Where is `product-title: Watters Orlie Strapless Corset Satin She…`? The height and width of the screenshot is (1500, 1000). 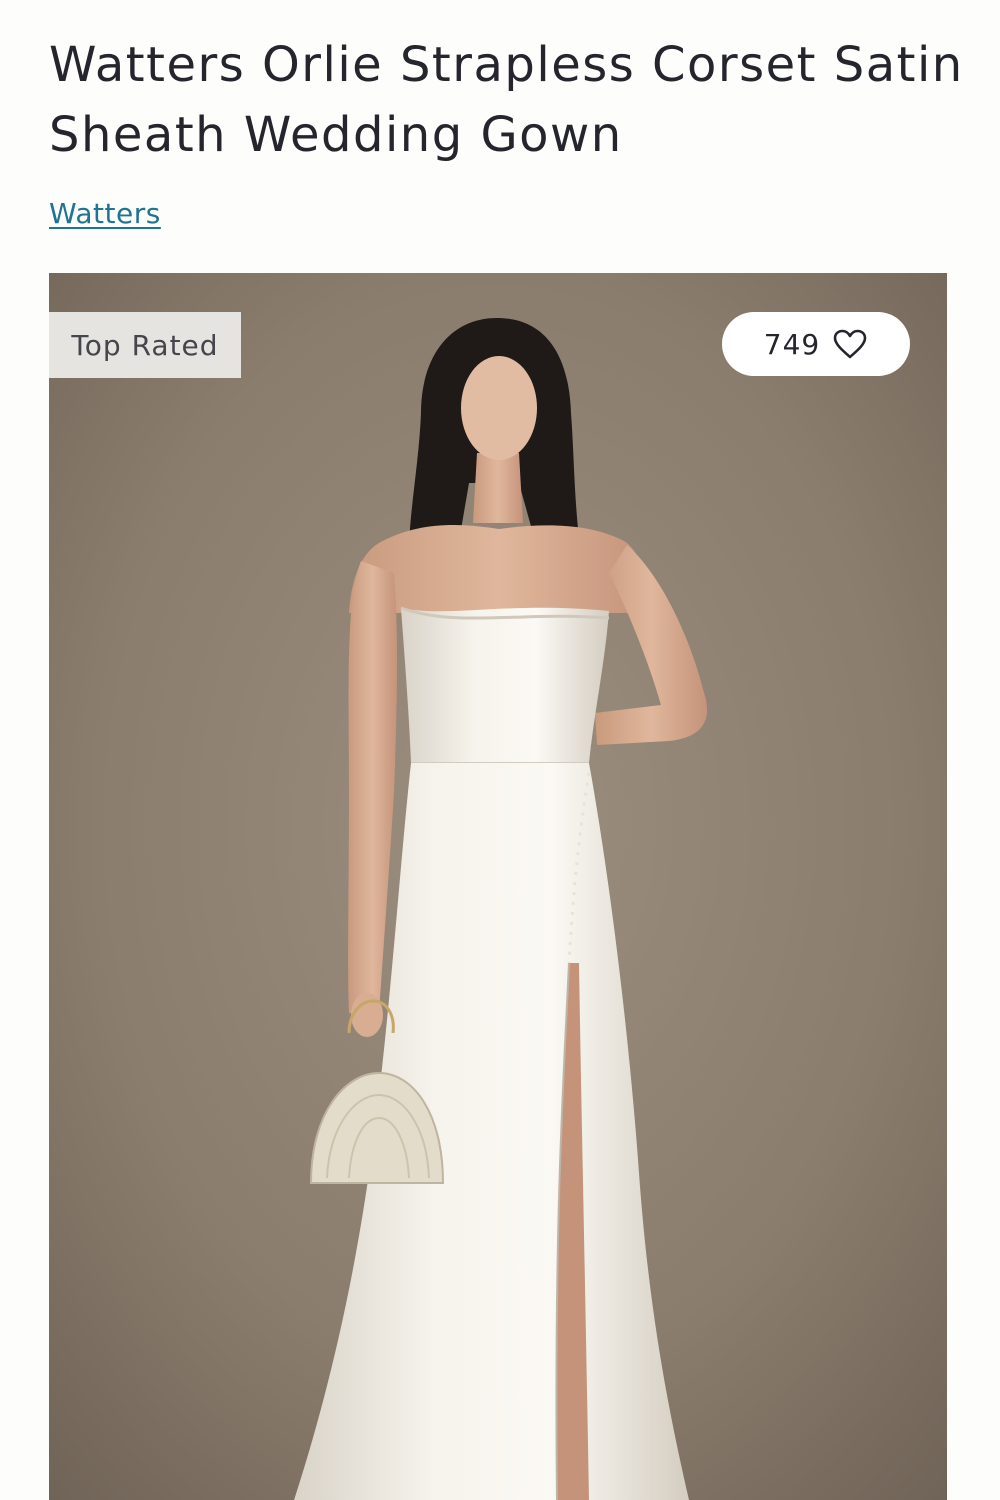 product-title: Watters Orlie Strapless Corset Satin She… is located at coordinates (506, 100).